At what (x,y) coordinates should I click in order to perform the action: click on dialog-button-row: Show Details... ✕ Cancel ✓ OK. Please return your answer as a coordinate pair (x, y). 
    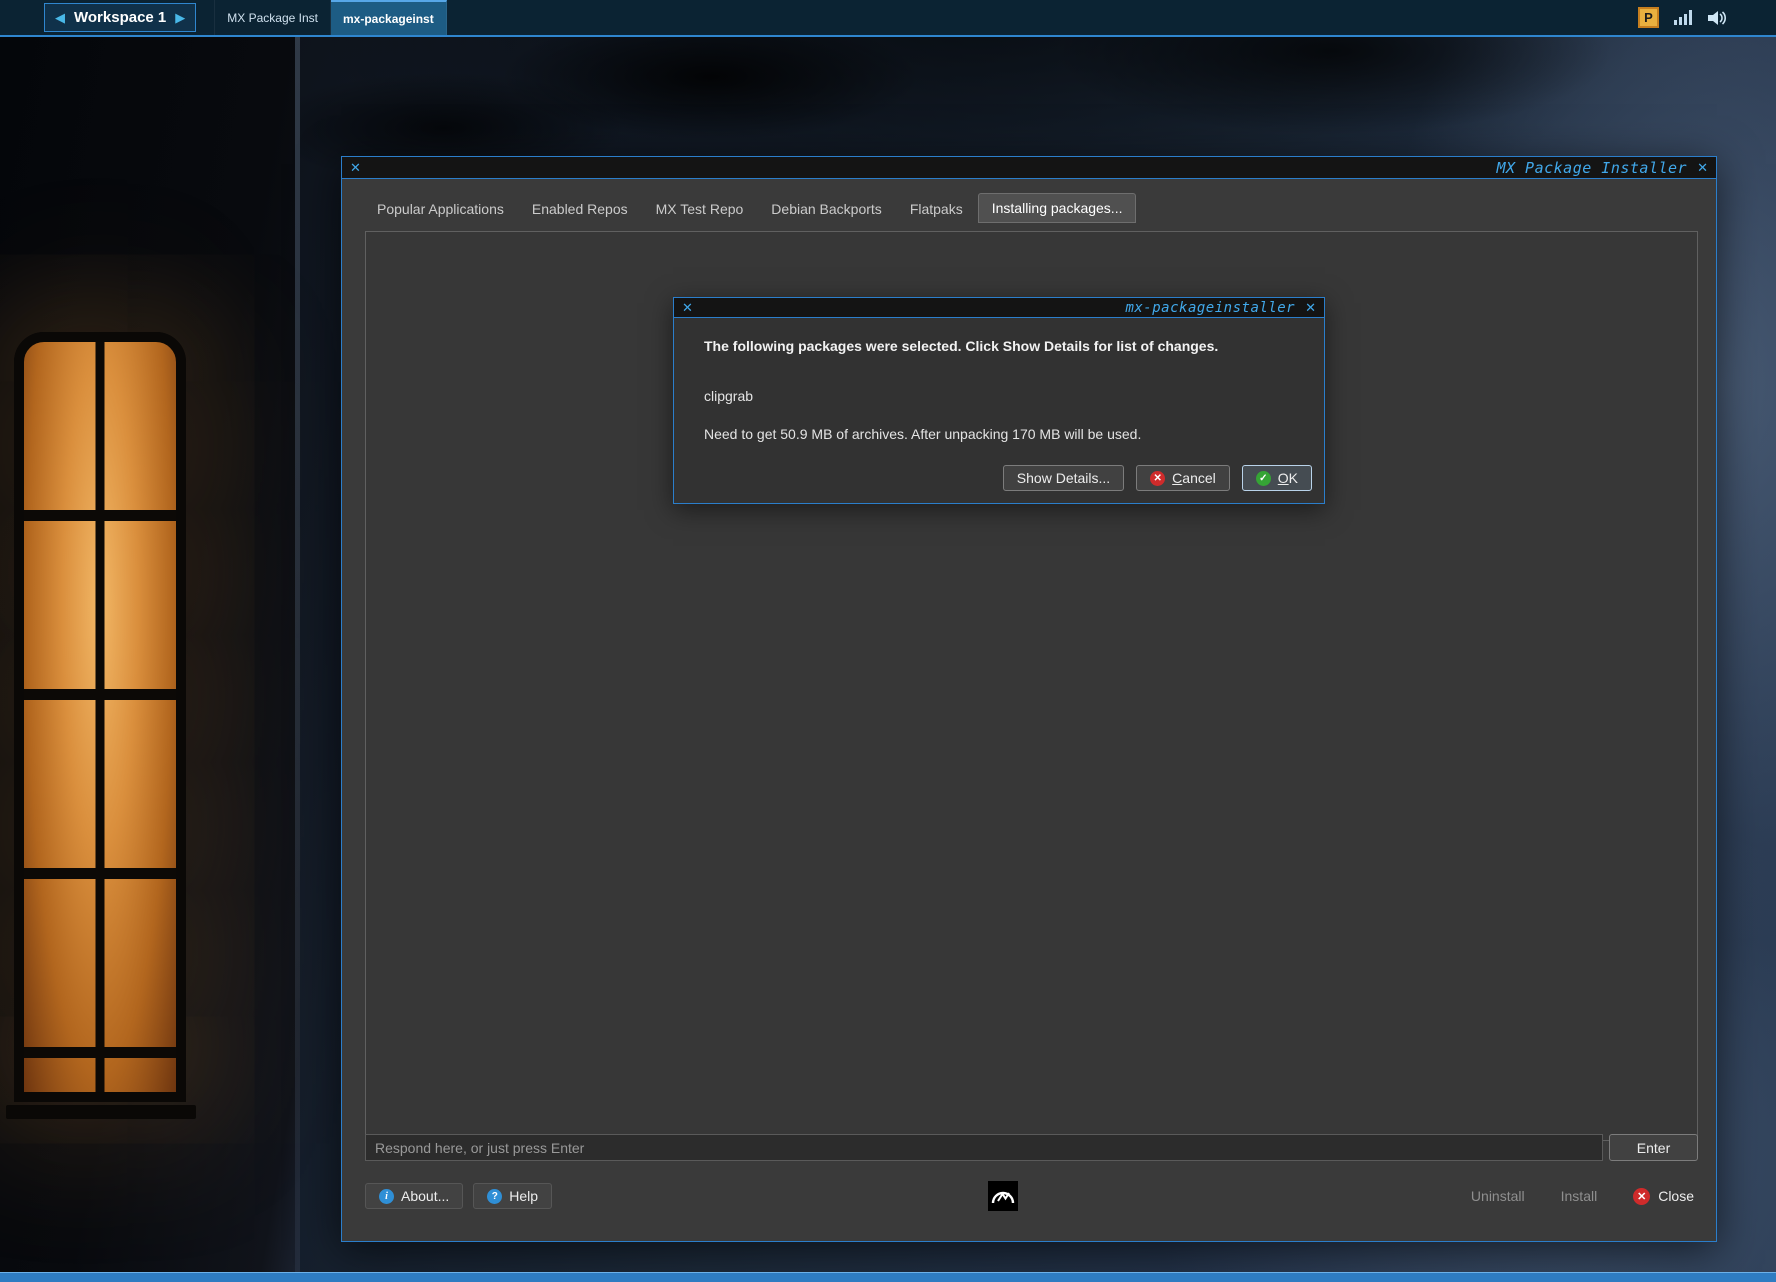
    Looking at the image, I should click on (1157, 478).